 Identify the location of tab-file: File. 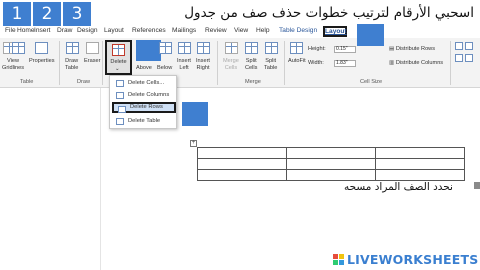
(10, 30).